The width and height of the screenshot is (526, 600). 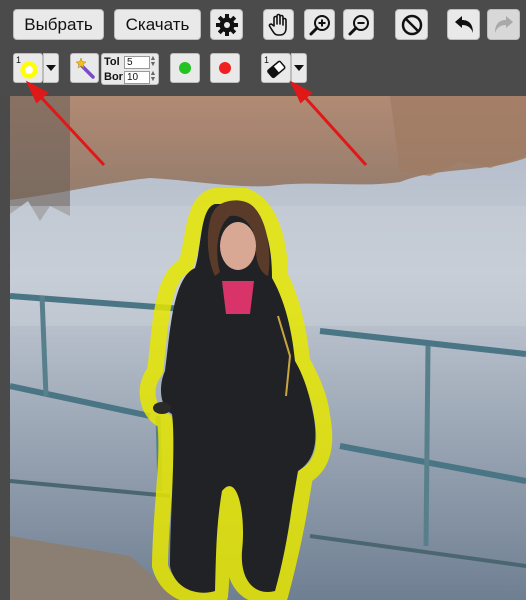 I want to click on magic-wand-icon, so click(x=84, y=68).